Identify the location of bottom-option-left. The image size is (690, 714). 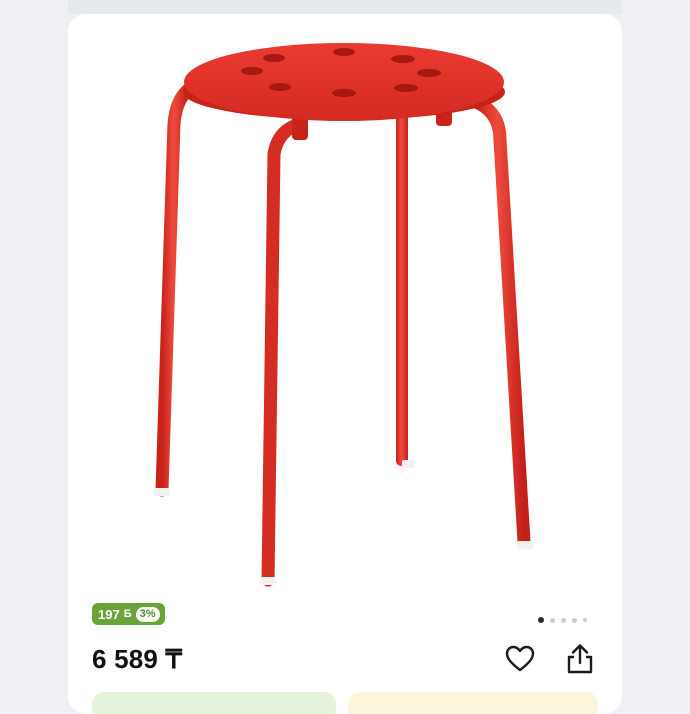
(214, 703).